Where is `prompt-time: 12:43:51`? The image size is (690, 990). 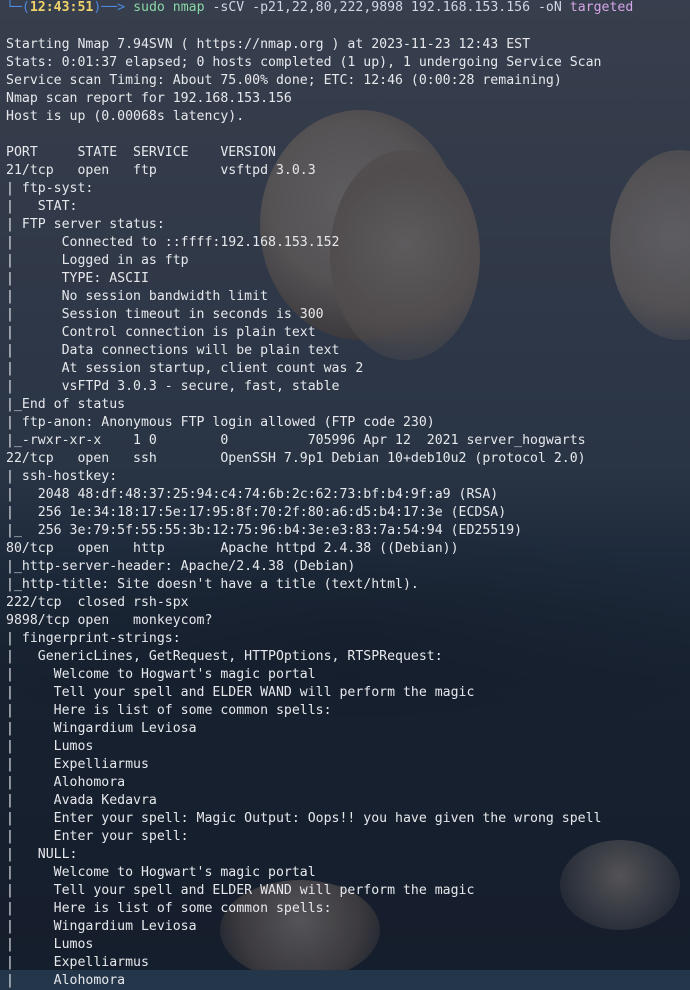
prompt-time: 12:43:51 is located at coordinates (61, 7).